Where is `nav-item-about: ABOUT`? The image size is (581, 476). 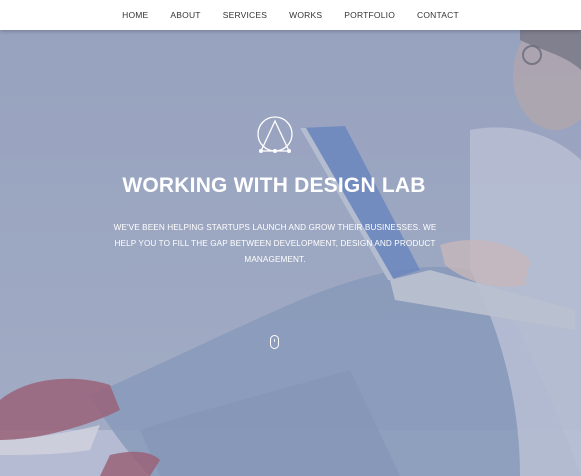 nav-item-about: ABOUT is located at coordinates (185, 15).